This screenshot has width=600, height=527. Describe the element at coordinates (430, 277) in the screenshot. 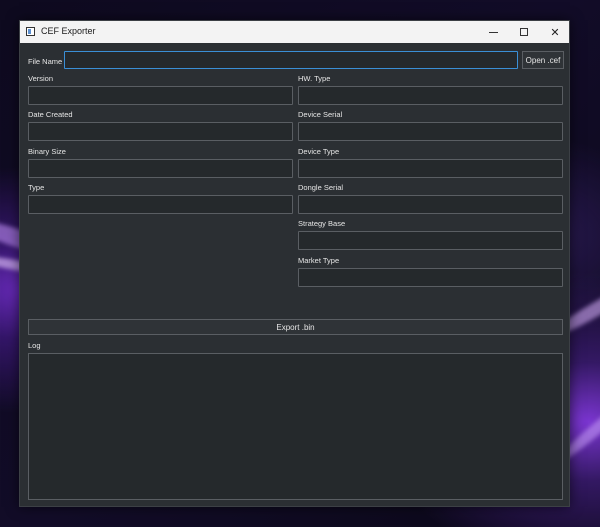

I see `market-type-field` at that location.